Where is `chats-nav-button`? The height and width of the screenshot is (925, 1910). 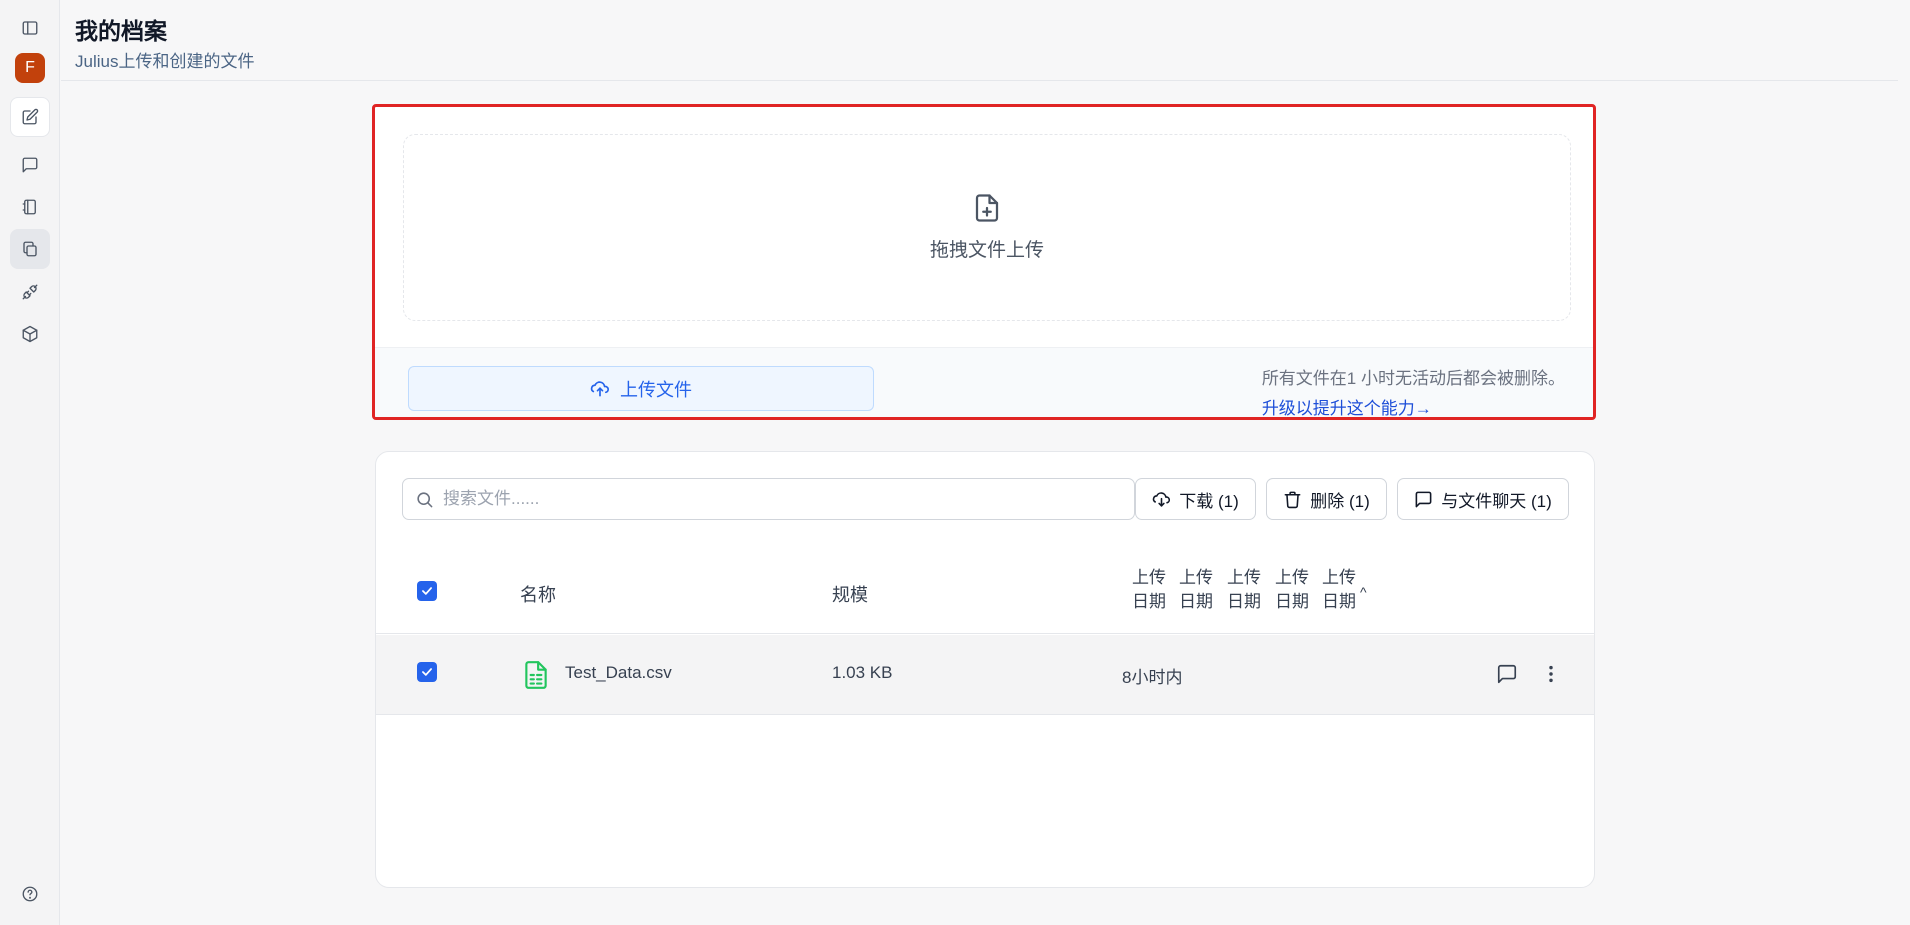 chats-nav-button is located at coordinates (30, 165).